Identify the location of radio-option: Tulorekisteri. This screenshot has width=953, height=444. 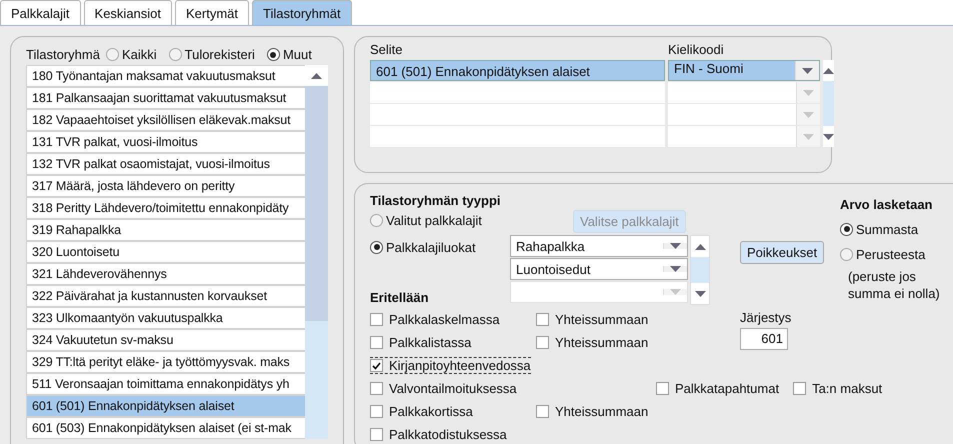
(211, 54).